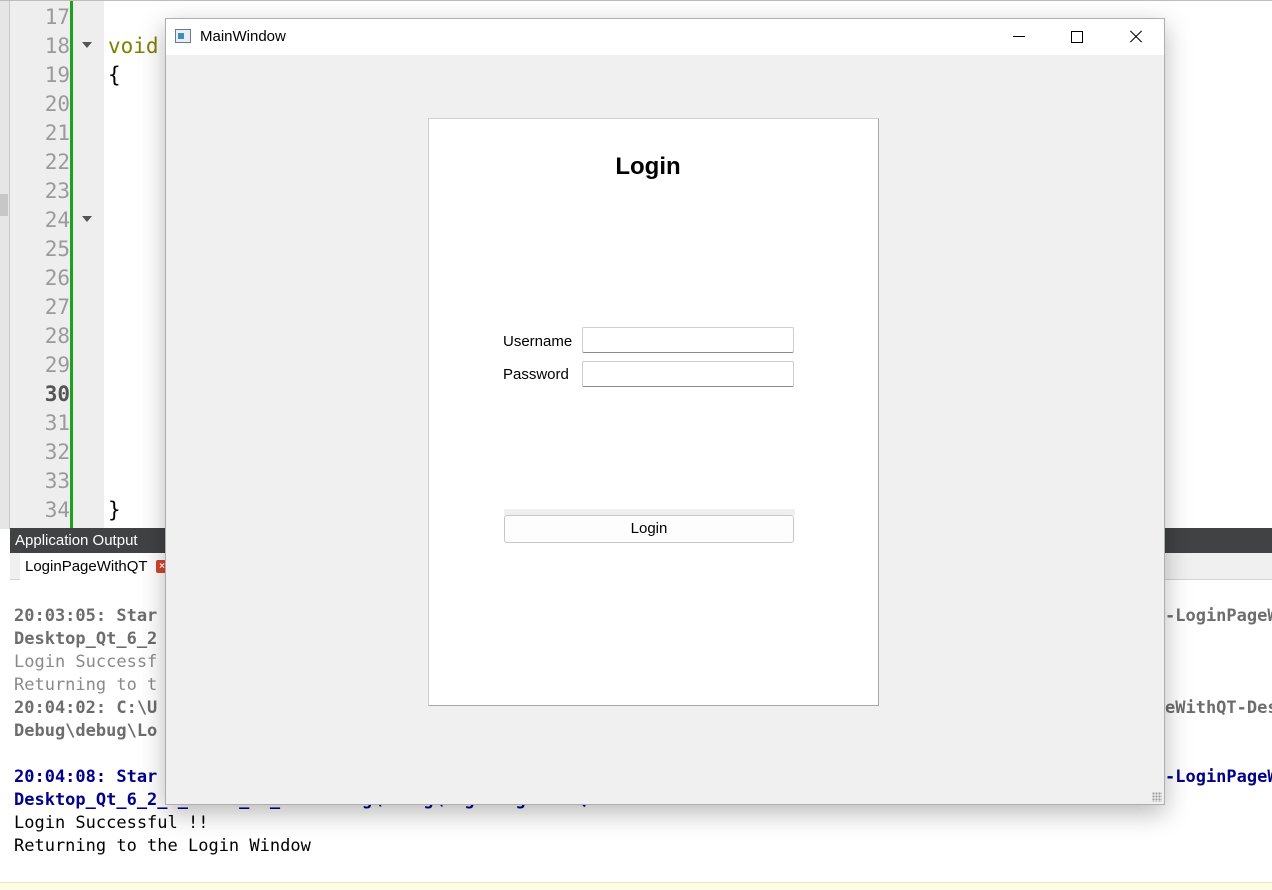  Describe the element at coordinates (57, 278) in the screenshot. I see `line-number: 26` at that location.